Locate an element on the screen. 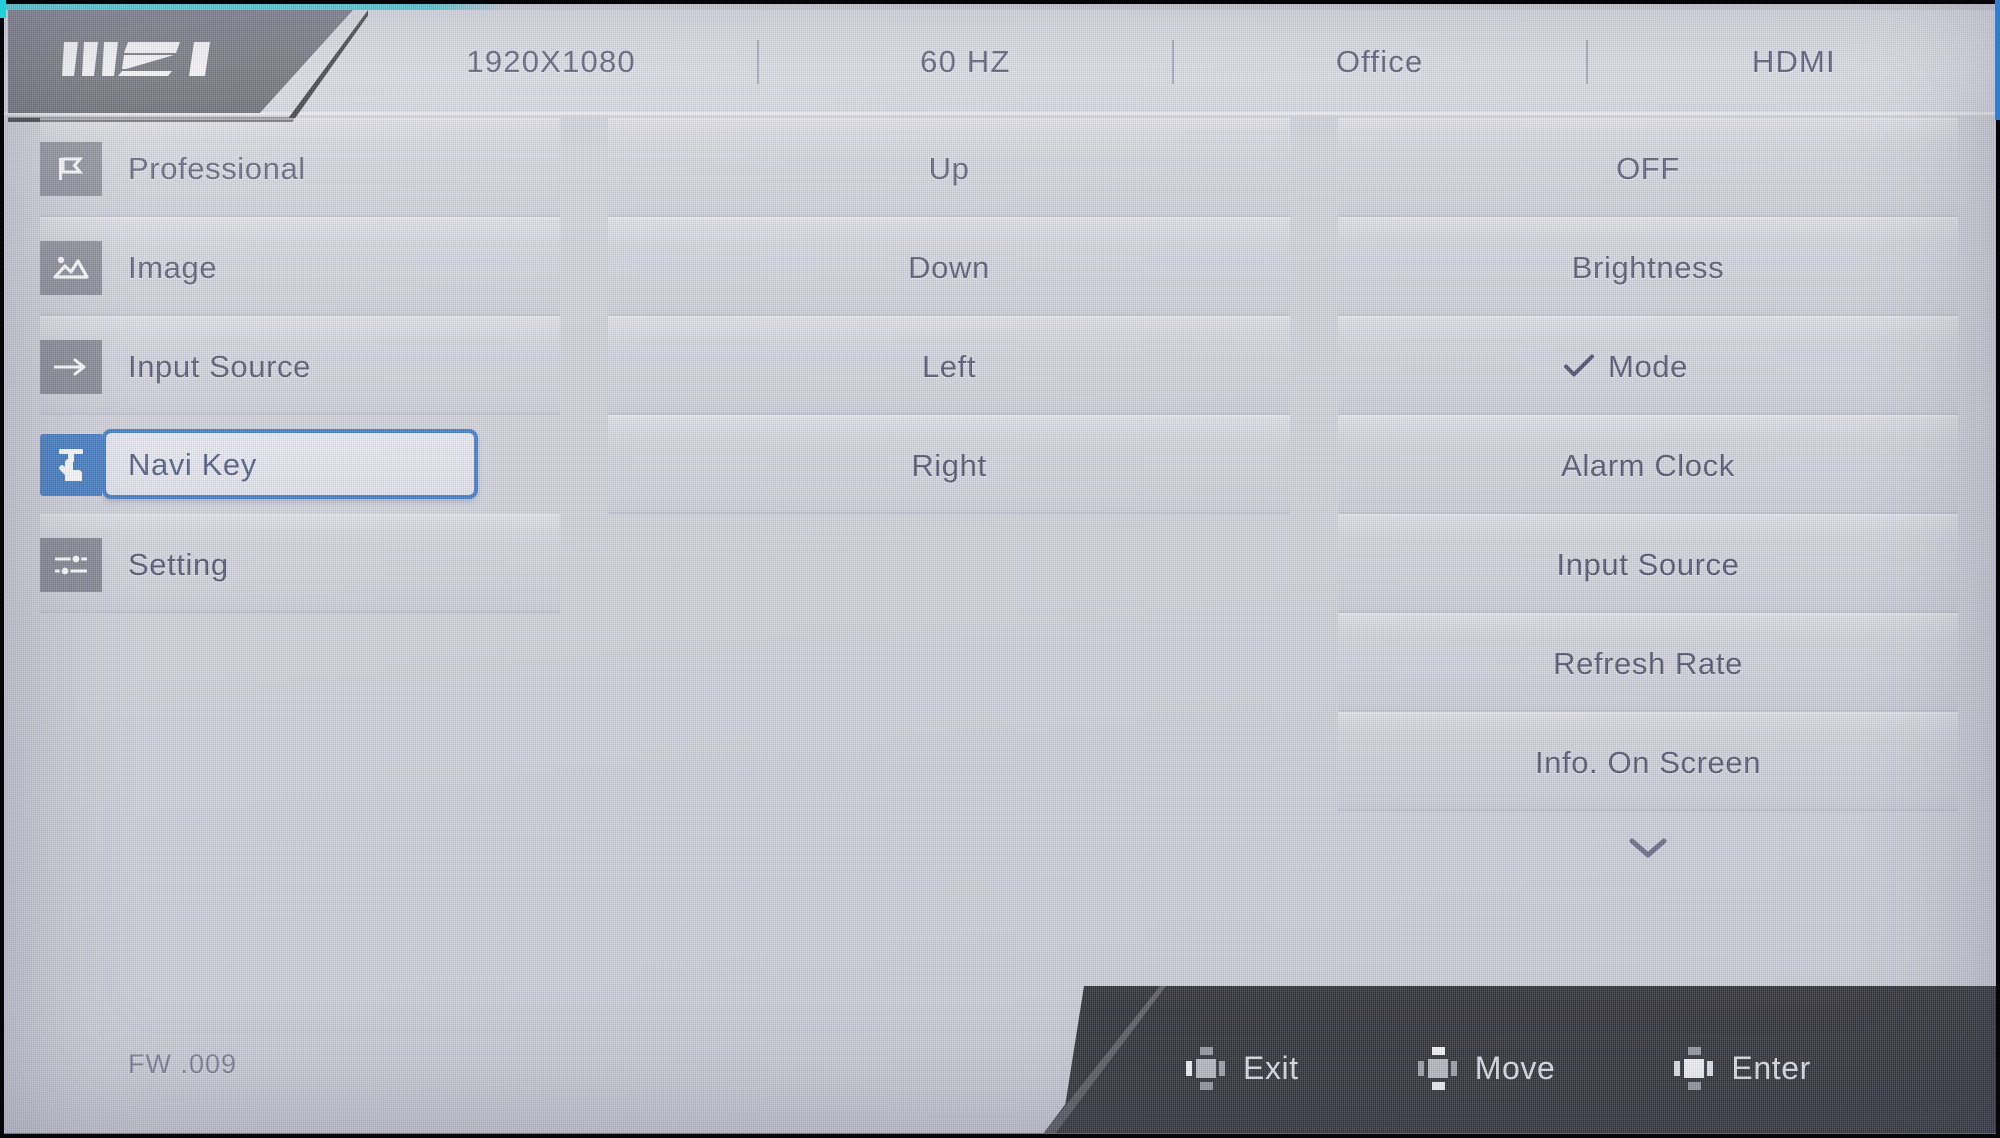  assignment-item-info-on-screen: Info. On Screen is located at coordinates (1648, 761).